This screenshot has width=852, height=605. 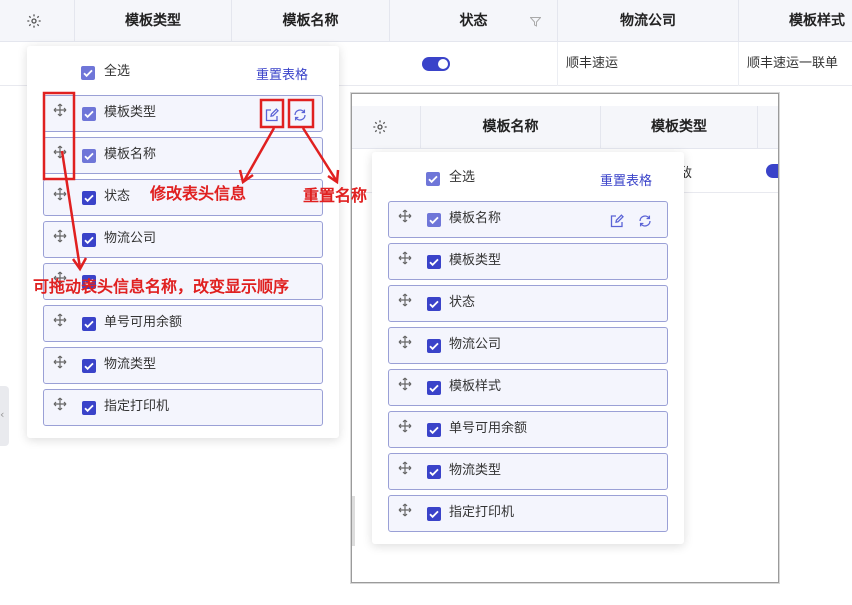 I want to click on annotation-reset-name: 重置名称, so click(x=335, y=195).